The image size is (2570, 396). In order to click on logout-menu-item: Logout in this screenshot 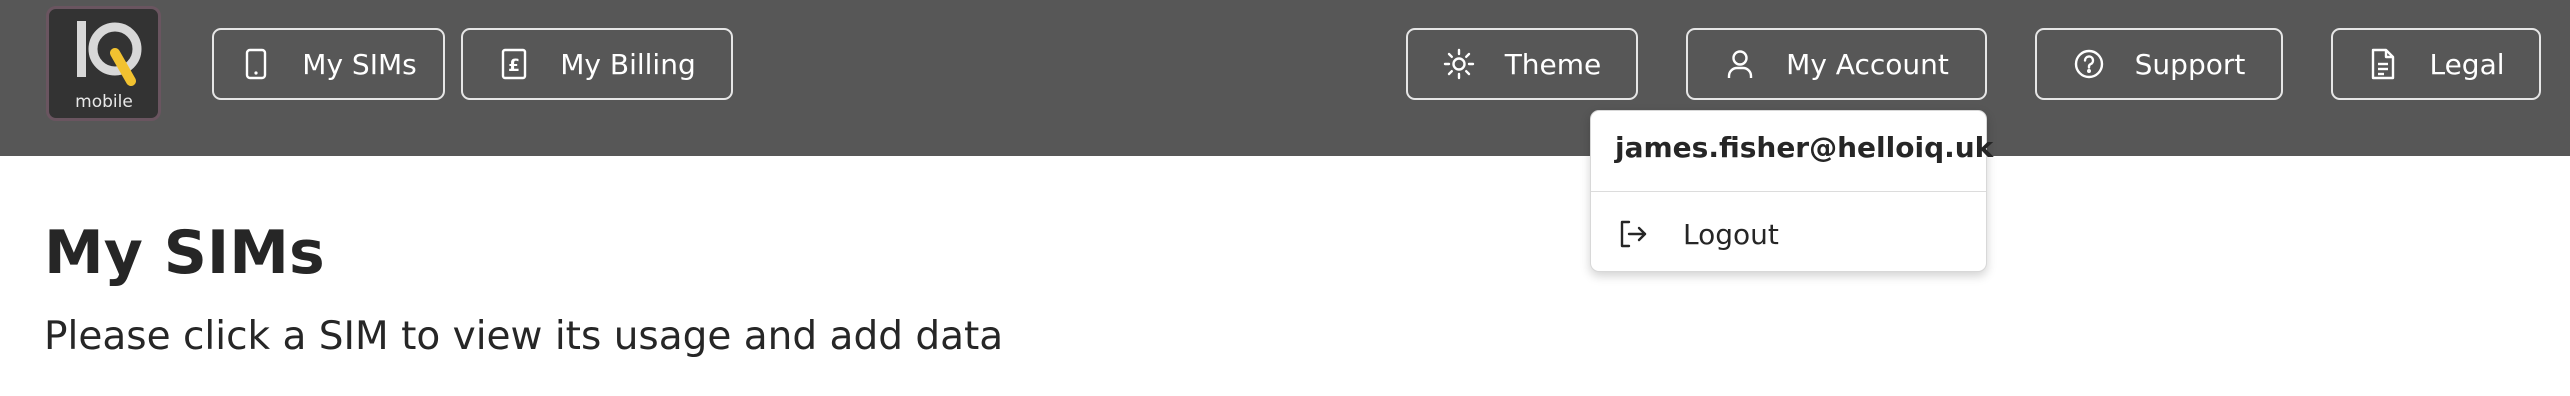, I will do `click(1788, 234)`.